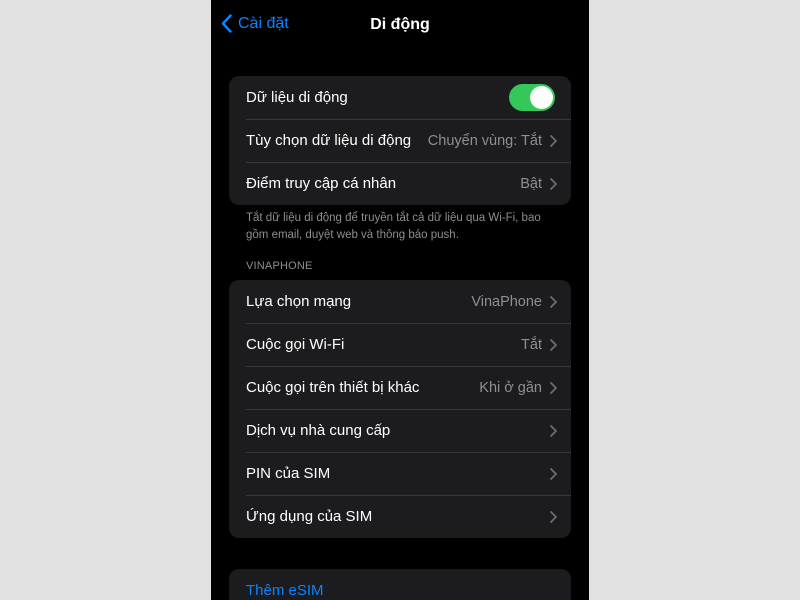 This screenshot has width=800, height=600. I want to click on cellular-data-toggle, so click(532, 97).